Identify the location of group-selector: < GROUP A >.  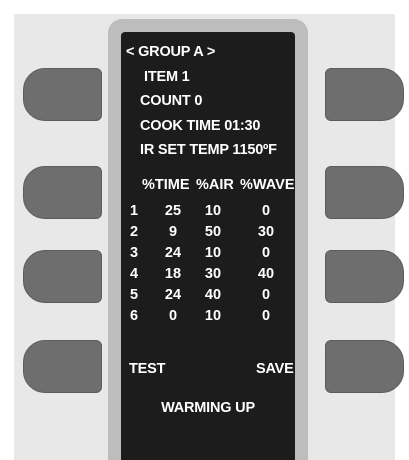
(170, 52).